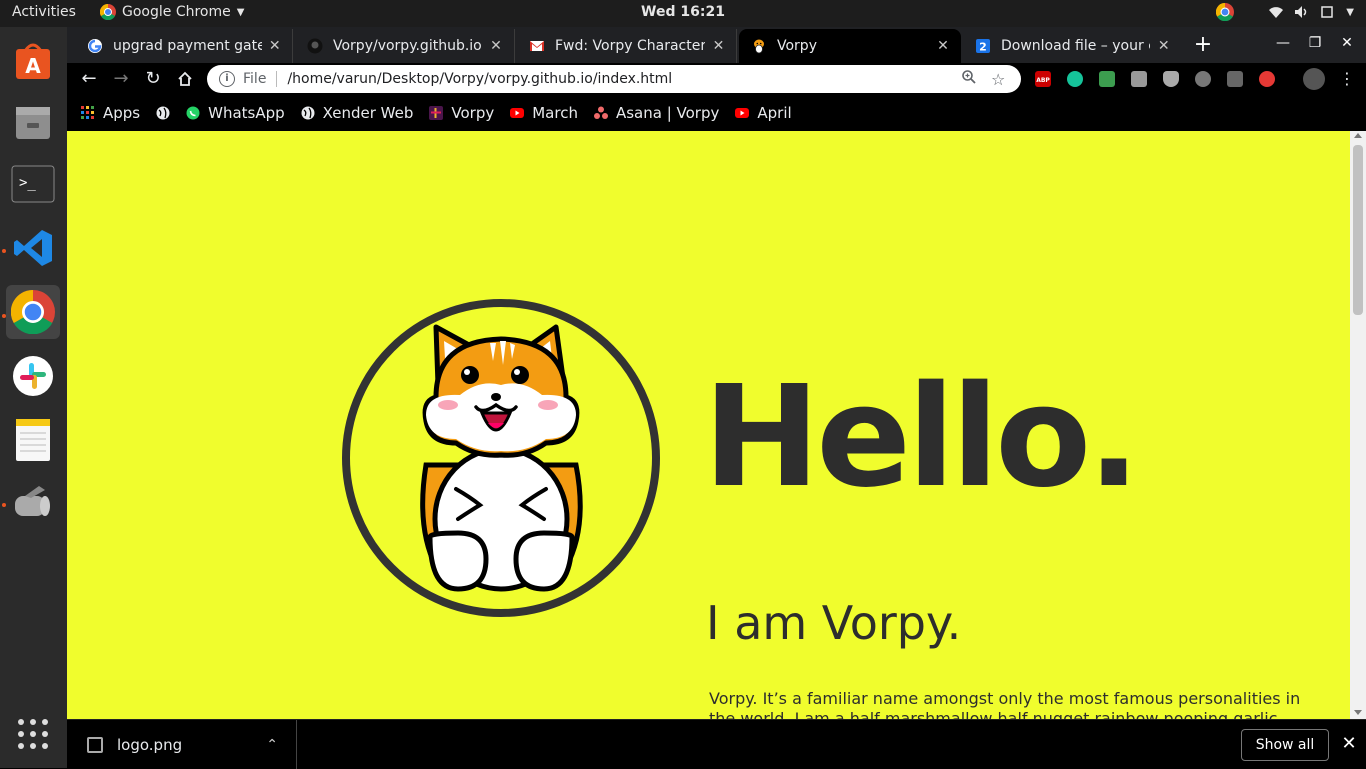 Image resolution: width=1366 pixels, height=769 pixels. I want to click on youtube-icon, so click(517, 113).